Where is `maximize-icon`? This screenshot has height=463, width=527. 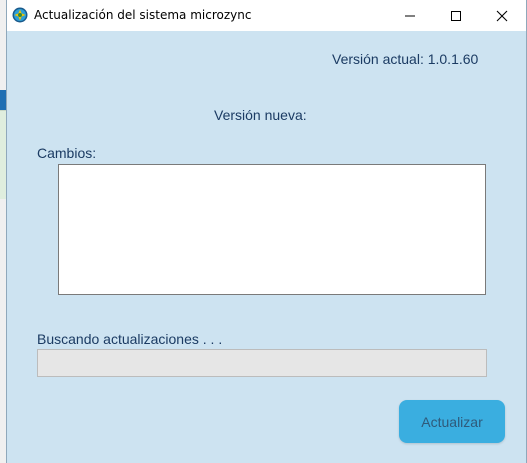
maximize-icon is located at coordinates (456, 16).